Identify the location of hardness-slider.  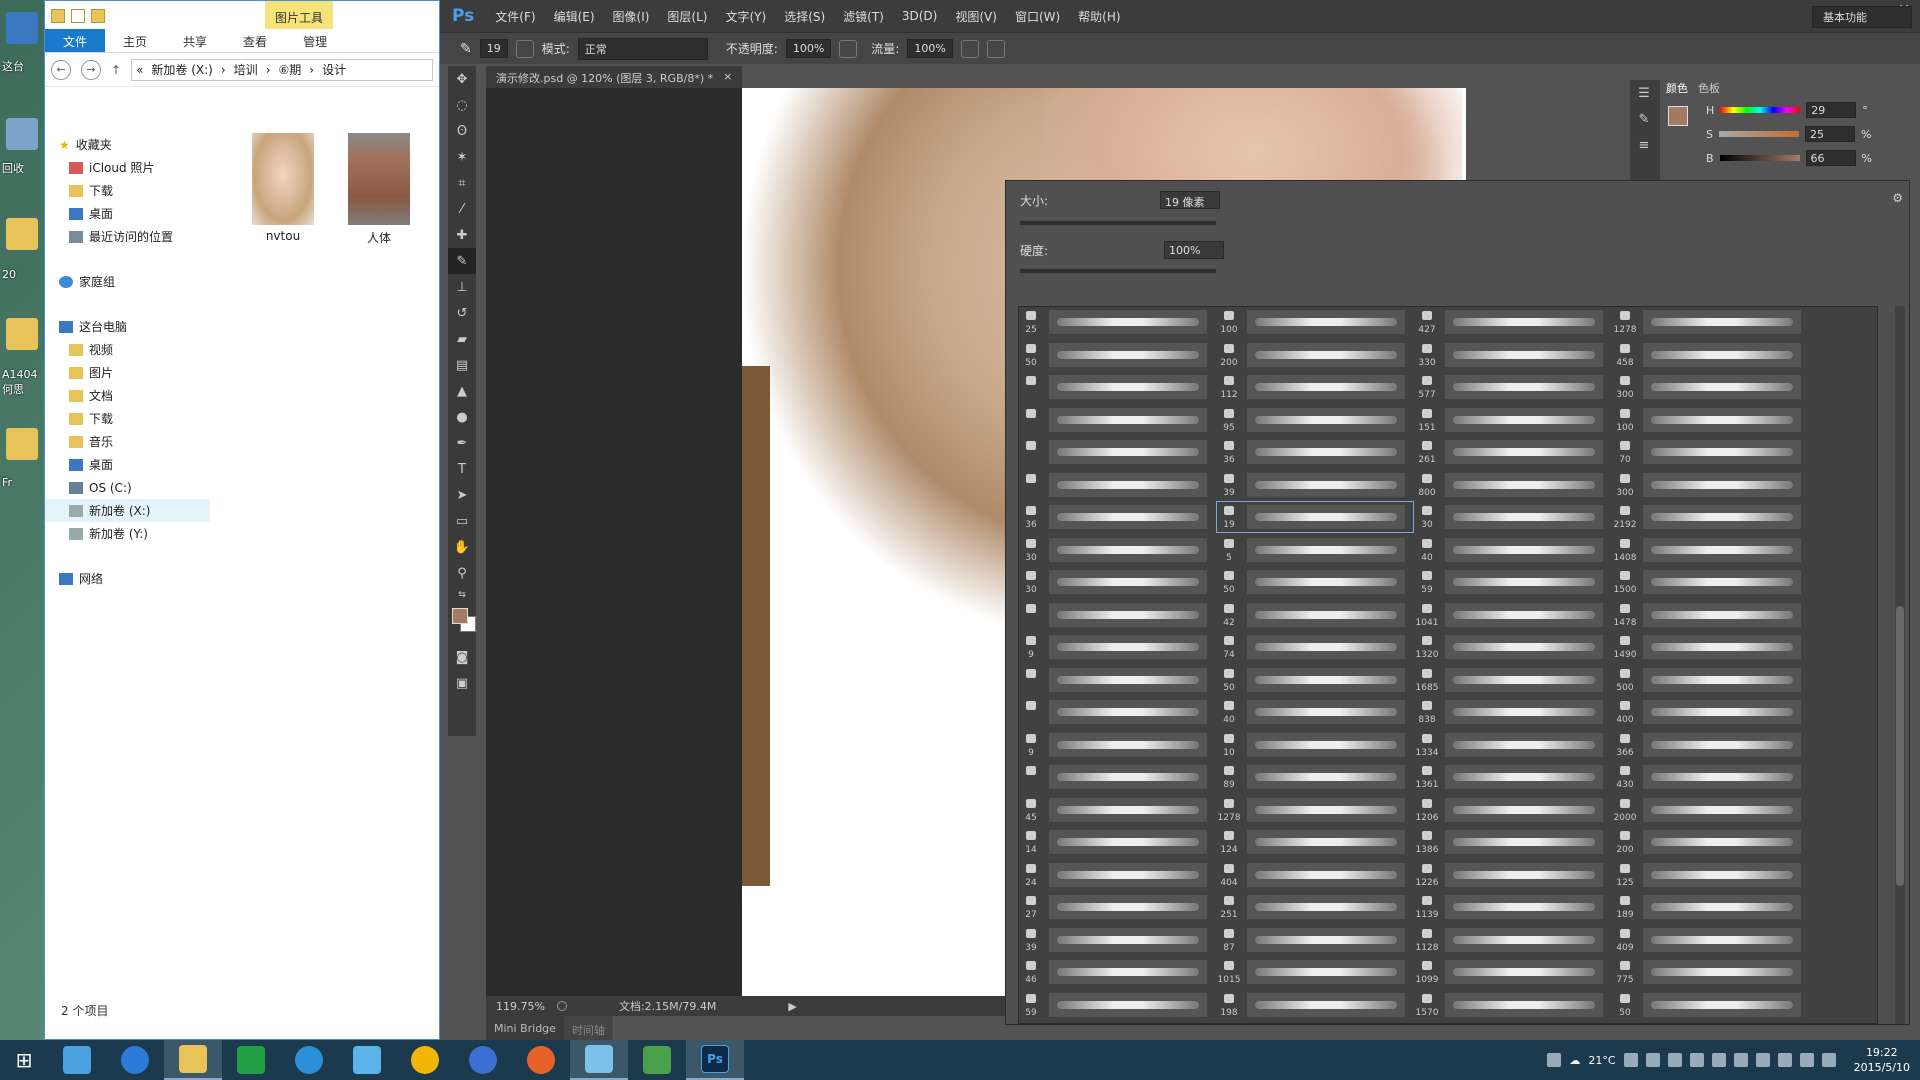
(1118, 271).